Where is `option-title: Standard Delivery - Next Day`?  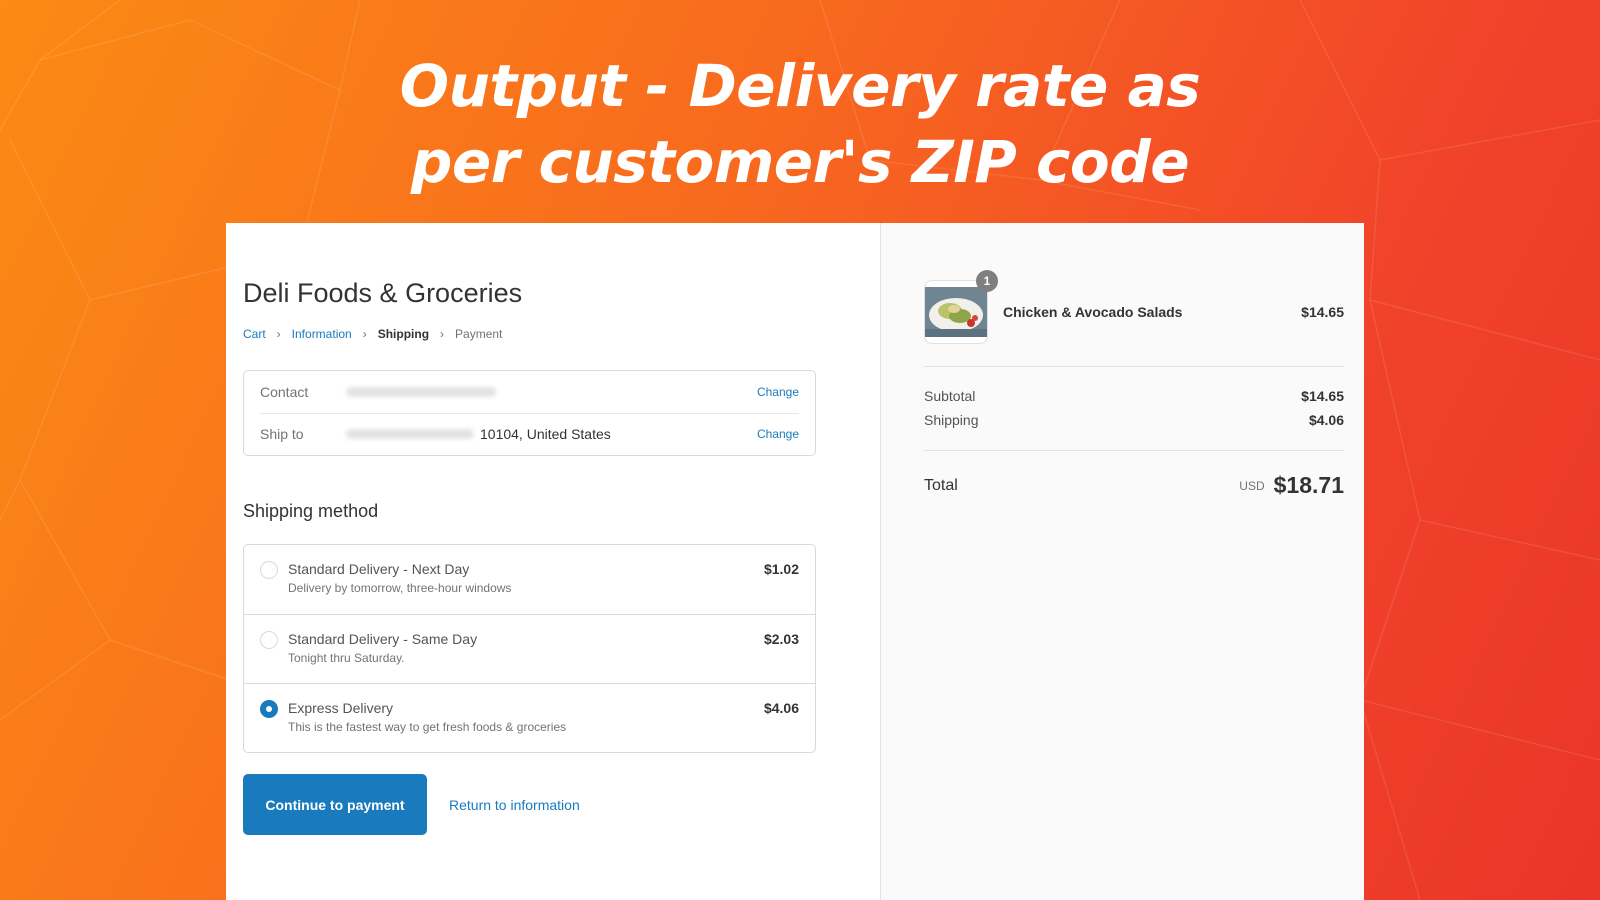 option-title: Standard Delivery - Next Day is located at coordinates (379, 569).